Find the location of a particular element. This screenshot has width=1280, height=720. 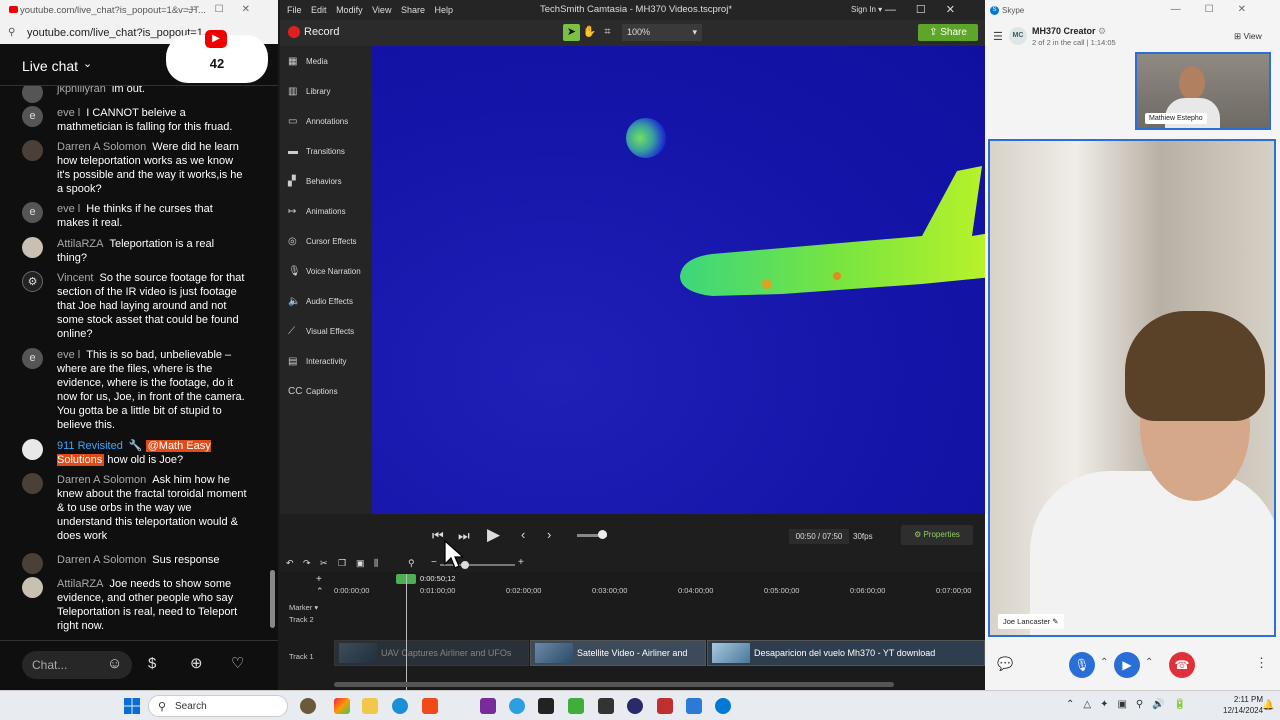

call-name: MH370 Creator ⚙ is located at coordinates (1069, 31).